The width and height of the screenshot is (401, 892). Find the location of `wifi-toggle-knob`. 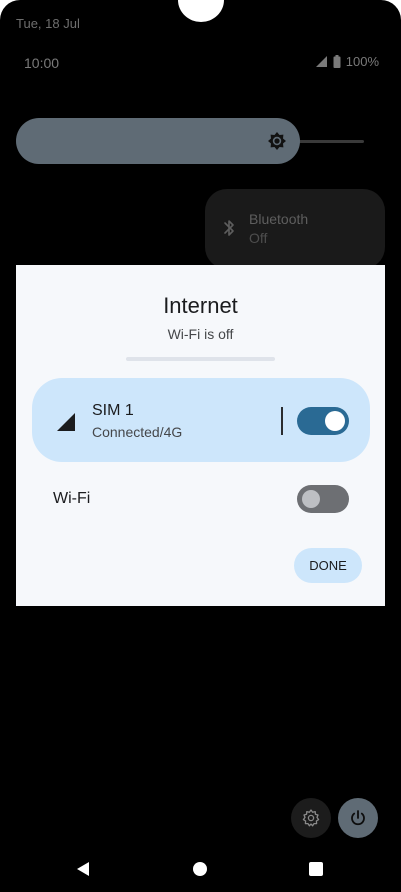

wifi-toggle-knob is located at coordinates (311, 499).